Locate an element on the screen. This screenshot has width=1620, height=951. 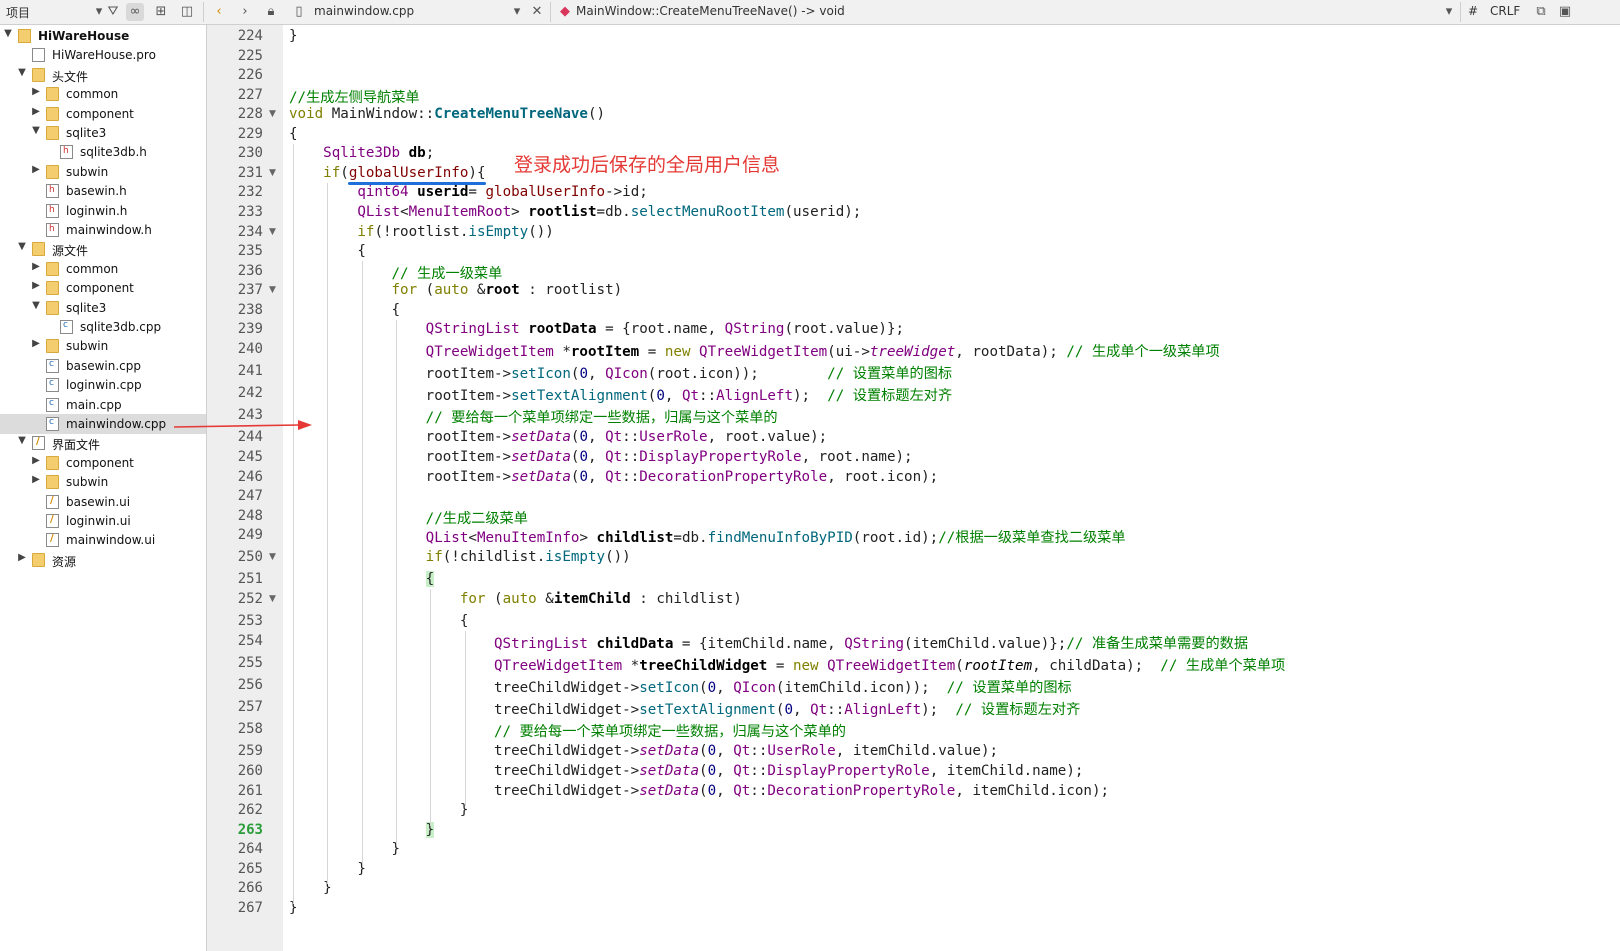
function-signature: MainWindow::CreateMenuTreeNave() -> void is located at coordinates (710, 11).